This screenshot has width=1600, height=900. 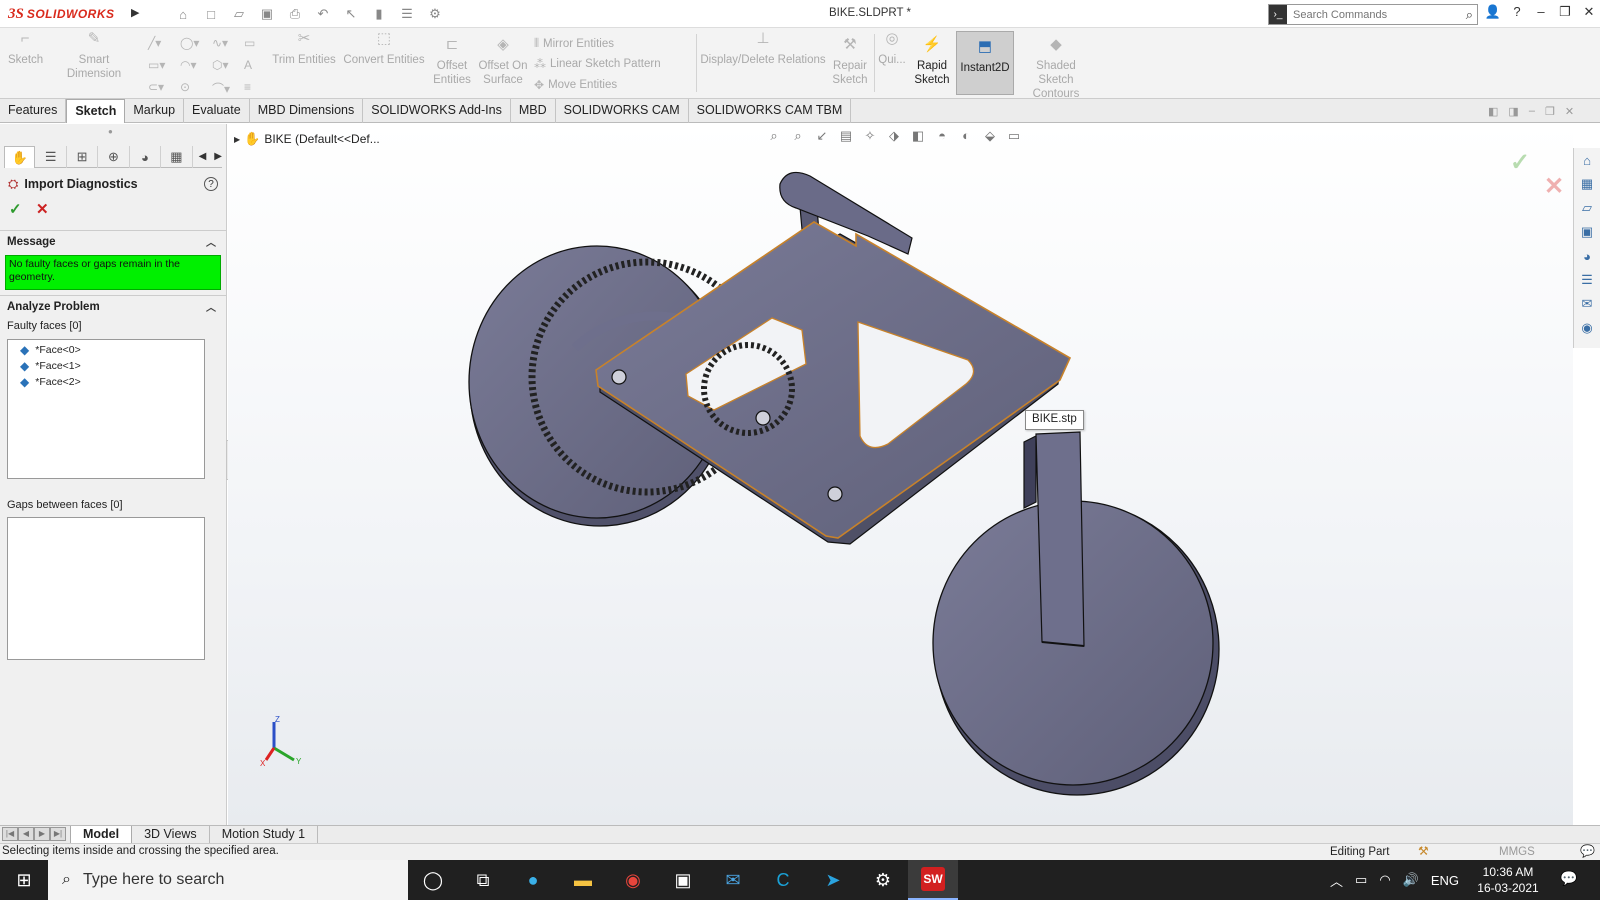 What do you see at coordinates (101, 834) in the screenshot?
I see `tab-model: Model` at bounding box center [101, 834].